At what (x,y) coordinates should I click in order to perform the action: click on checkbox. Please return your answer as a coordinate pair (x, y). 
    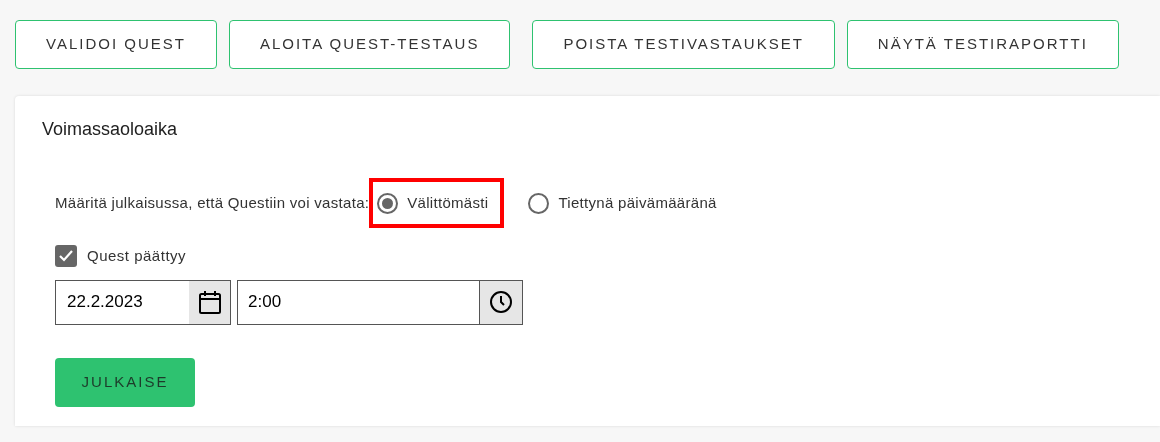
    Looking at the image, I should click on (66, 256).